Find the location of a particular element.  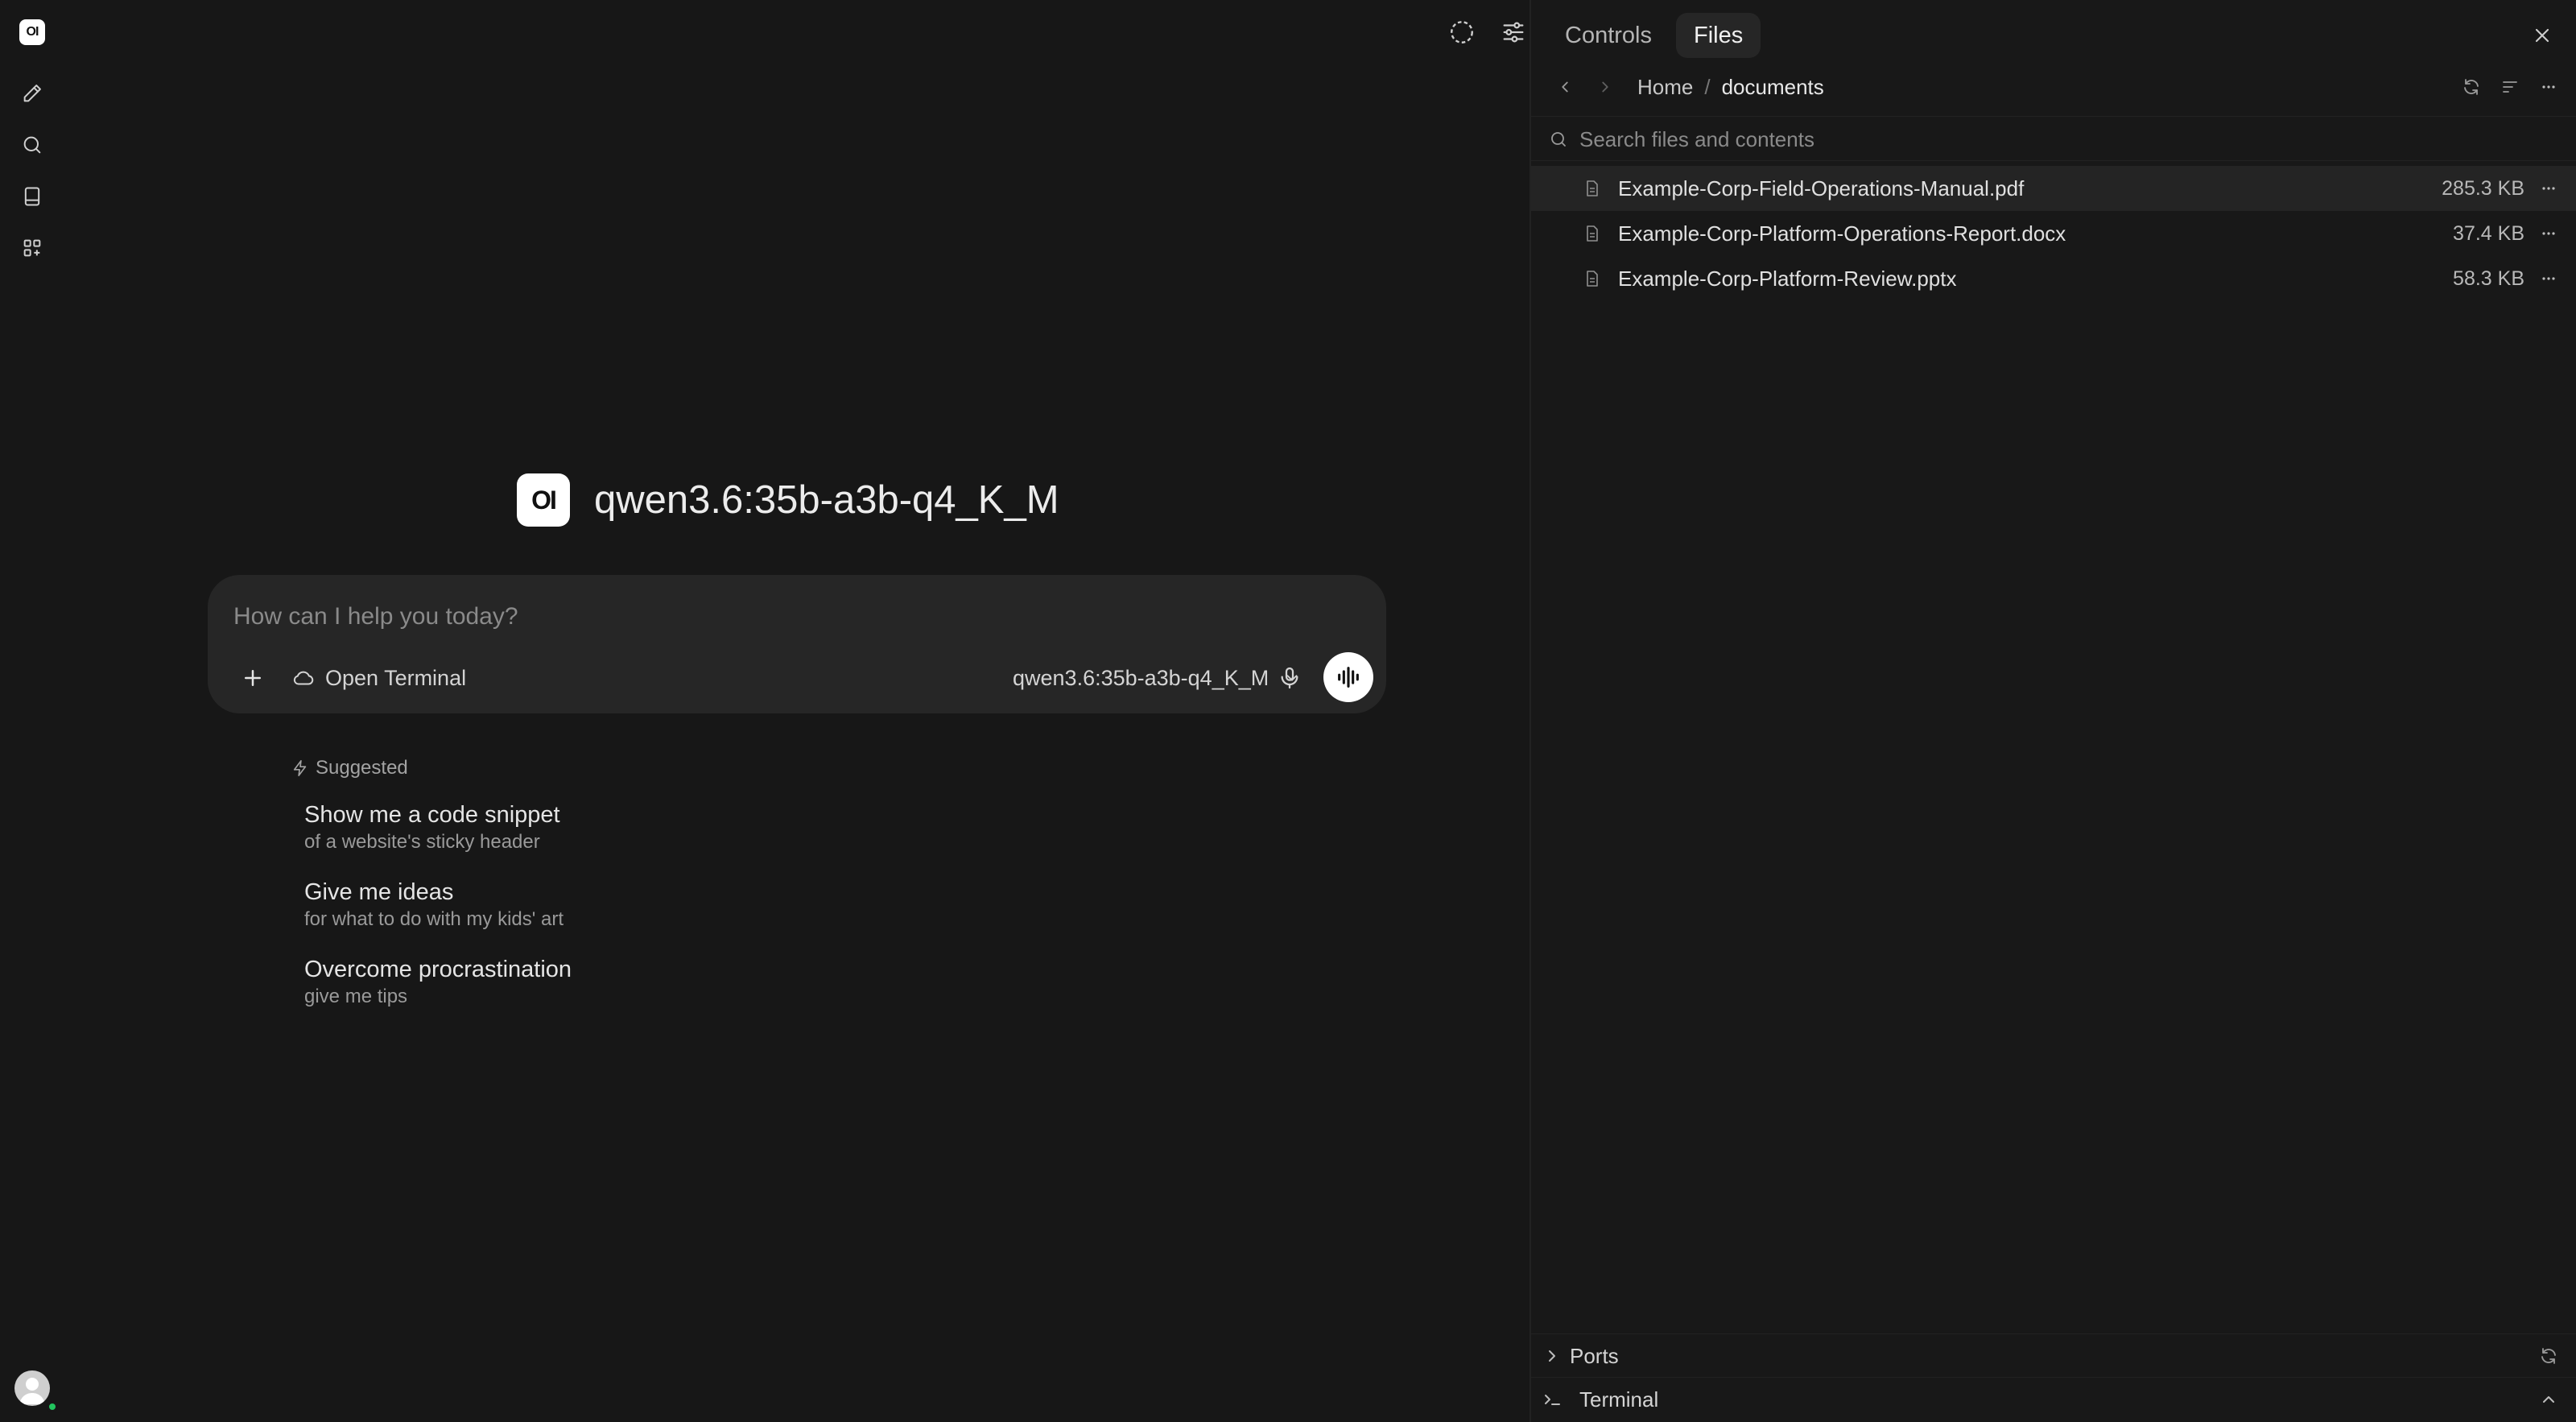

notes-button is located at coordinates (32, 196).